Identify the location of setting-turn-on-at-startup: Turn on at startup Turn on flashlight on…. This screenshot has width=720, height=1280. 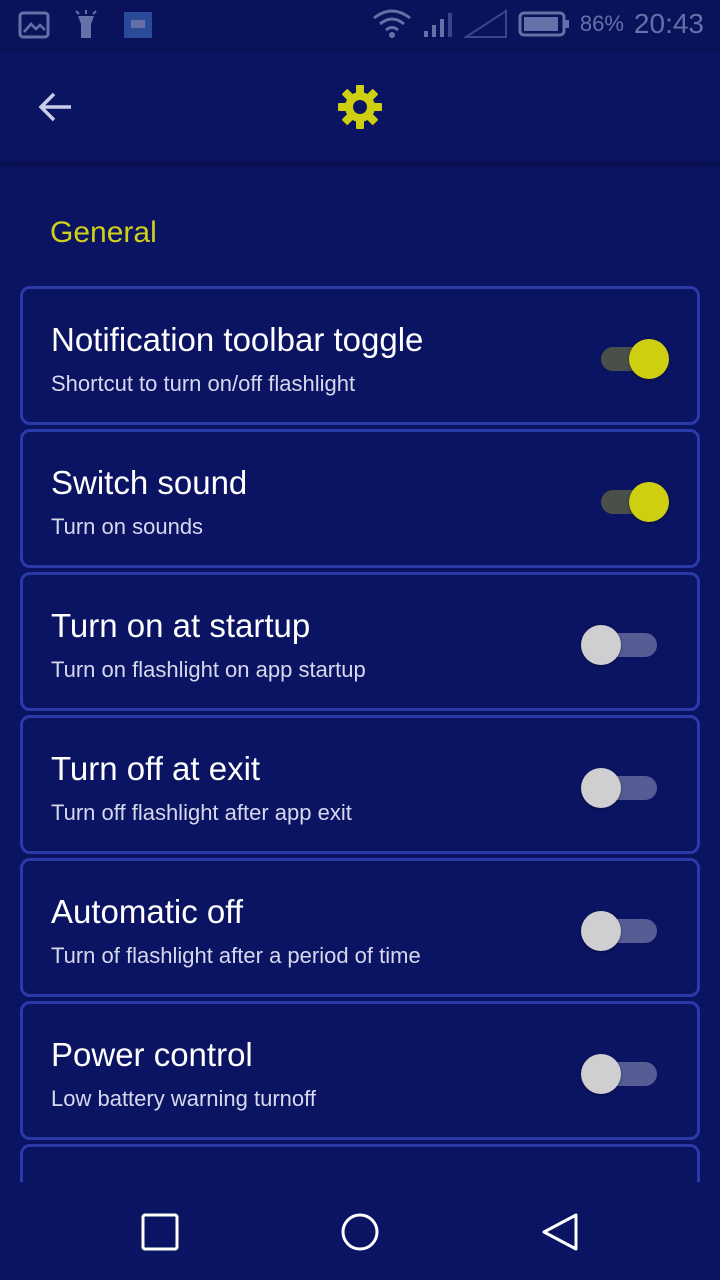
(360, 641).